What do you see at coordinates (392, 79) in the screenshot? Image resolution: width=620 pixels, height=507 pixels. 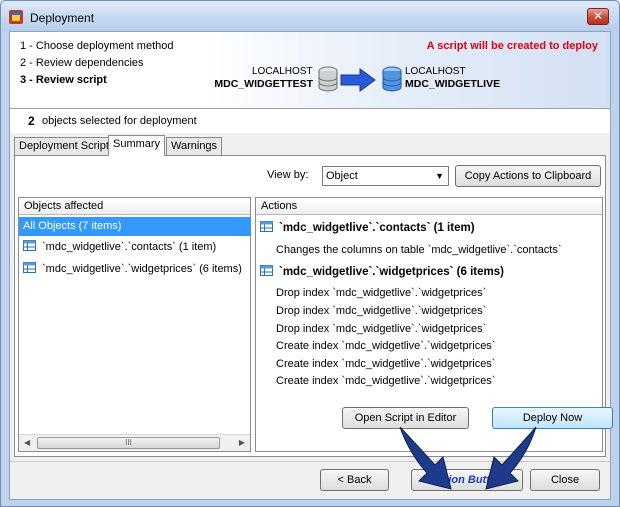 I see `target-database-icon` at bounding box center [392, 79].